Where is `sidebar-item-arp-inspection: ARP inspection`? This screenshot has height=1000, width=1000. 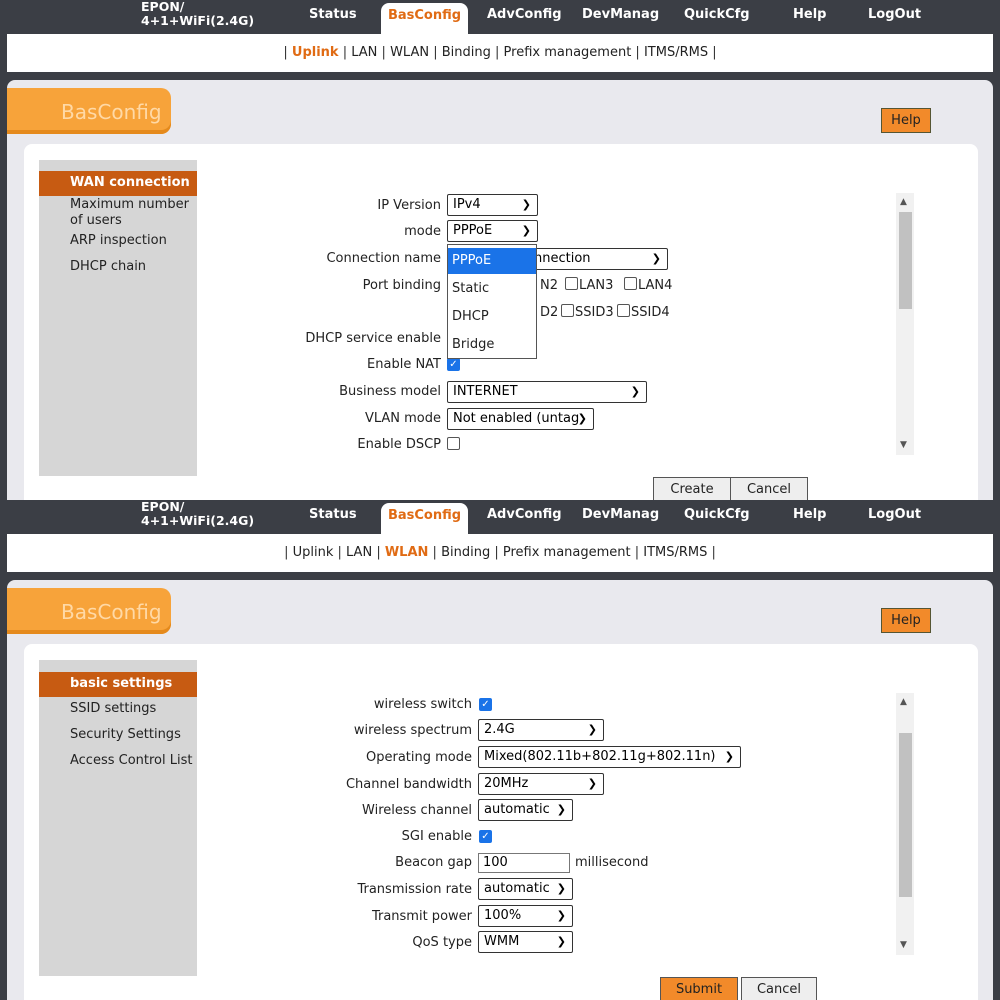 sidebar-item-arp-inspection: ARP inspection is located at coordinates (118, 241).